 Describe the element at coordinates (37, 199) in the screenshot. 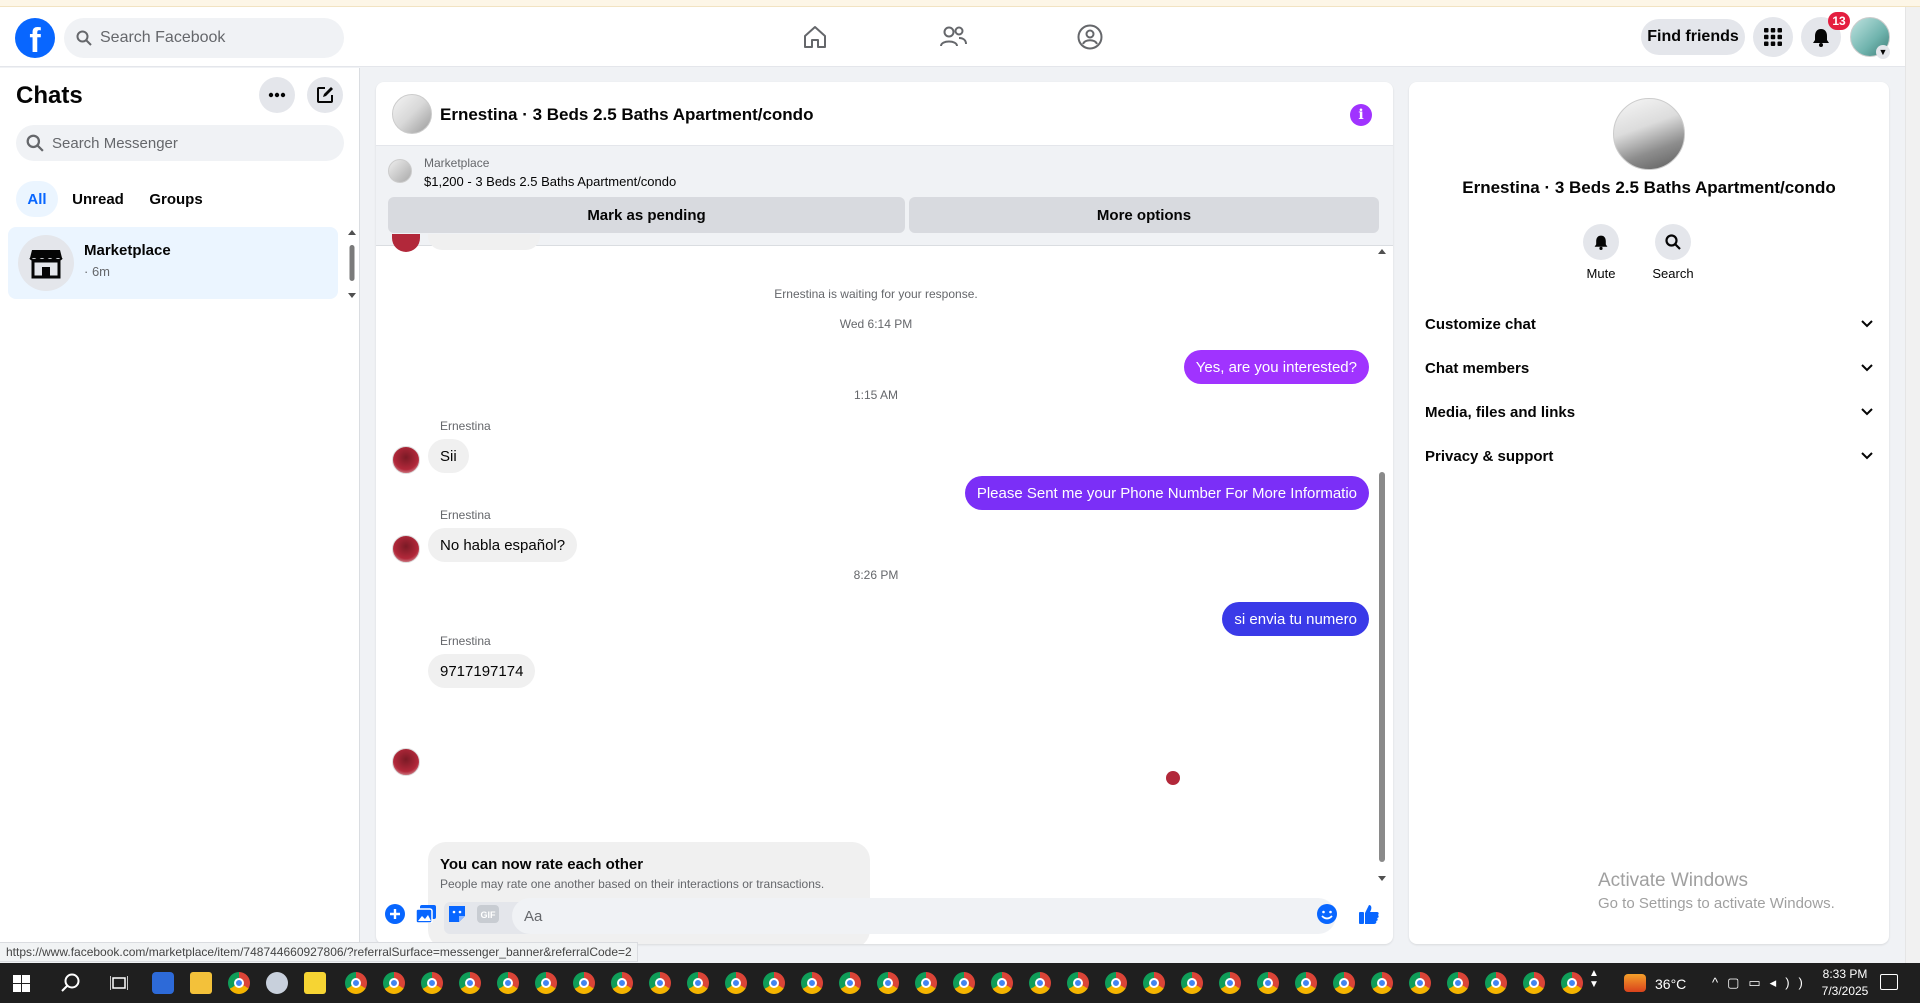

I see `filter-all: All` at that location.